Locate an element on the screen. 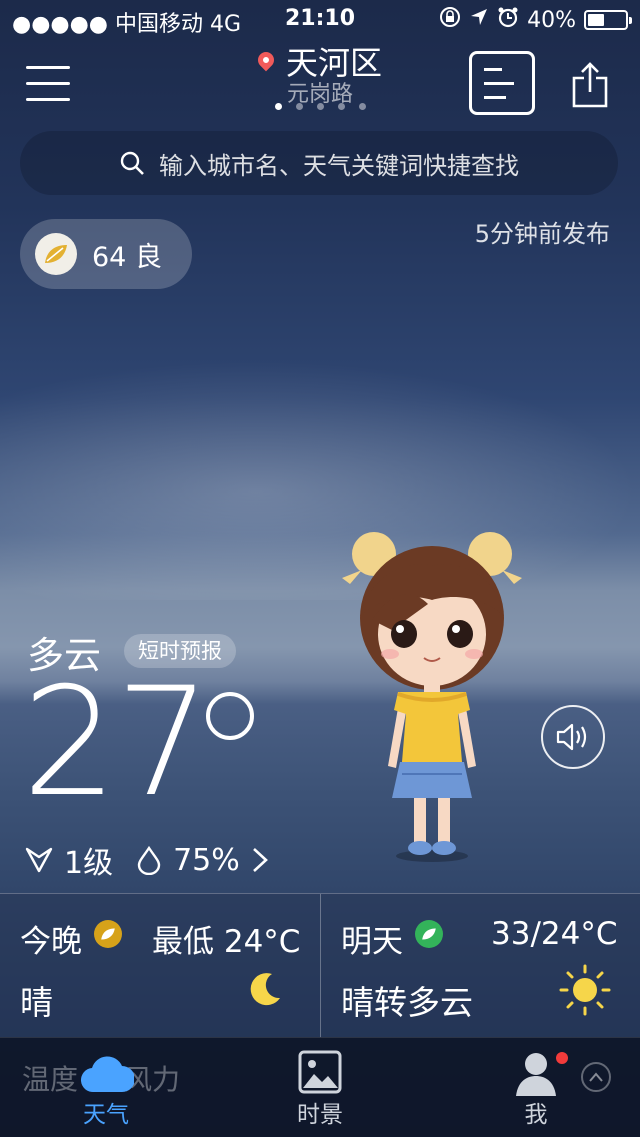  tab-weather: 天气 is located at coordinates (106, 1087).